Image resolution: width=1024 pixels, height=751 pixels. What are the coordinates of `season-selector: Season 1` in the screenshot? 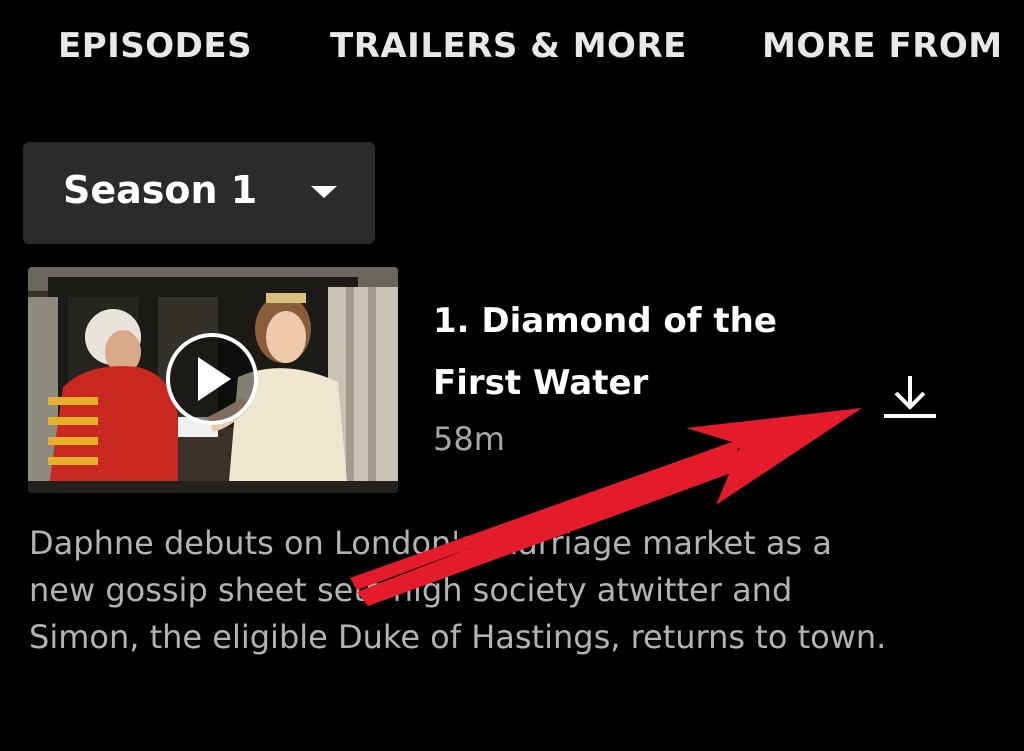 It's located at (199, 193).